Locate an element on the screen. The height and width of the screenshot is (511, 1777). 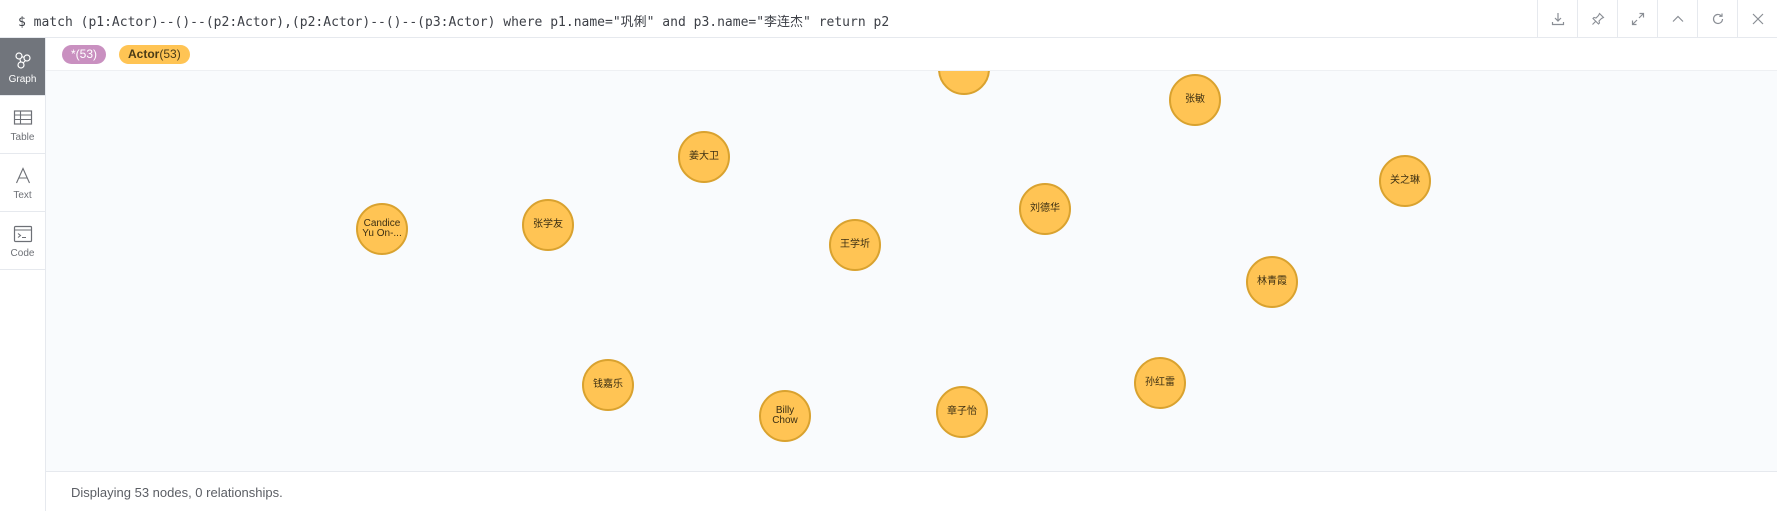
sidebar-item-text: Text is located at coordinates (22, 183).